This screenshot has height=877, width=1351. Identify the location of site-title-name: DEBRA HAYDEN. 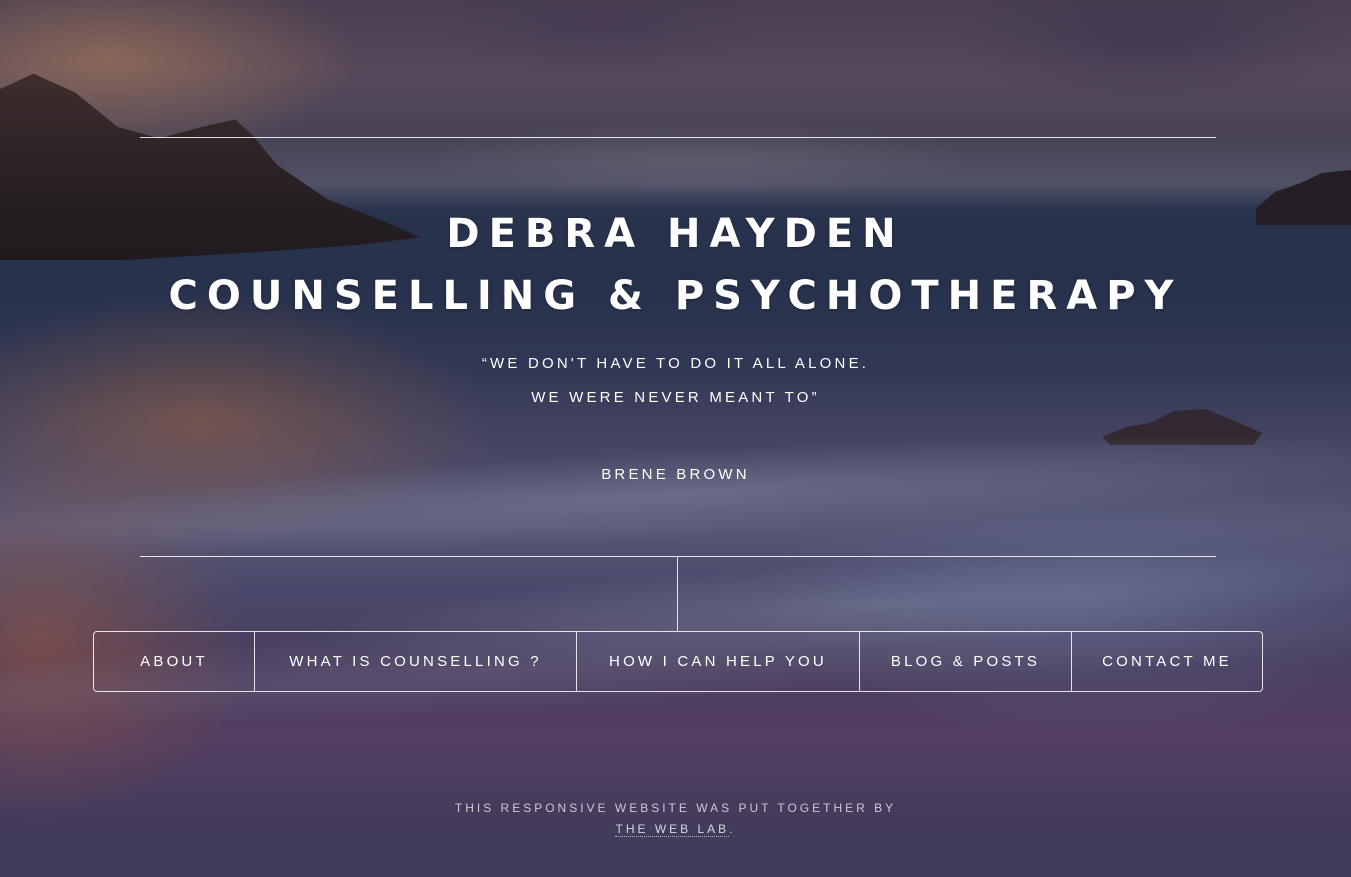
(675, 234).